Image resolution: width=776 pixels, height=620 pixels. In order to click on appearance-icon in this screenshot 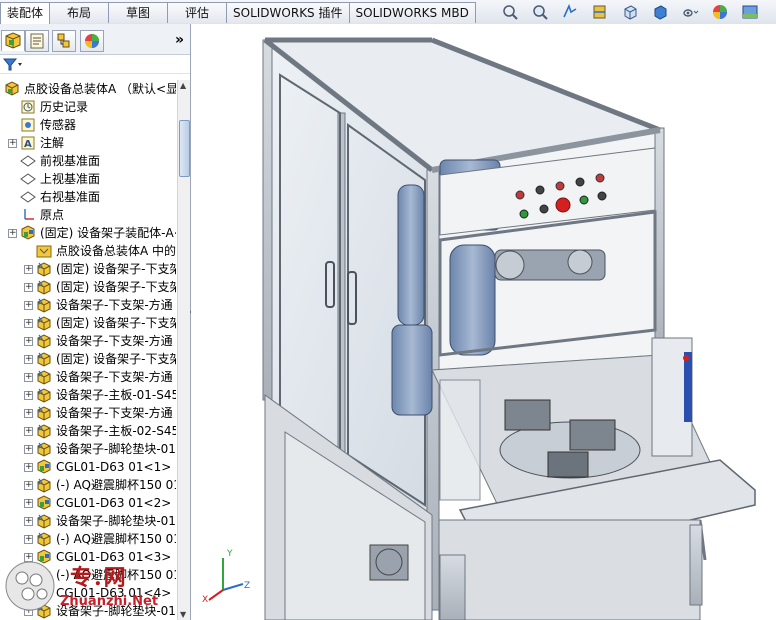, I will do `click(720, 12)`.